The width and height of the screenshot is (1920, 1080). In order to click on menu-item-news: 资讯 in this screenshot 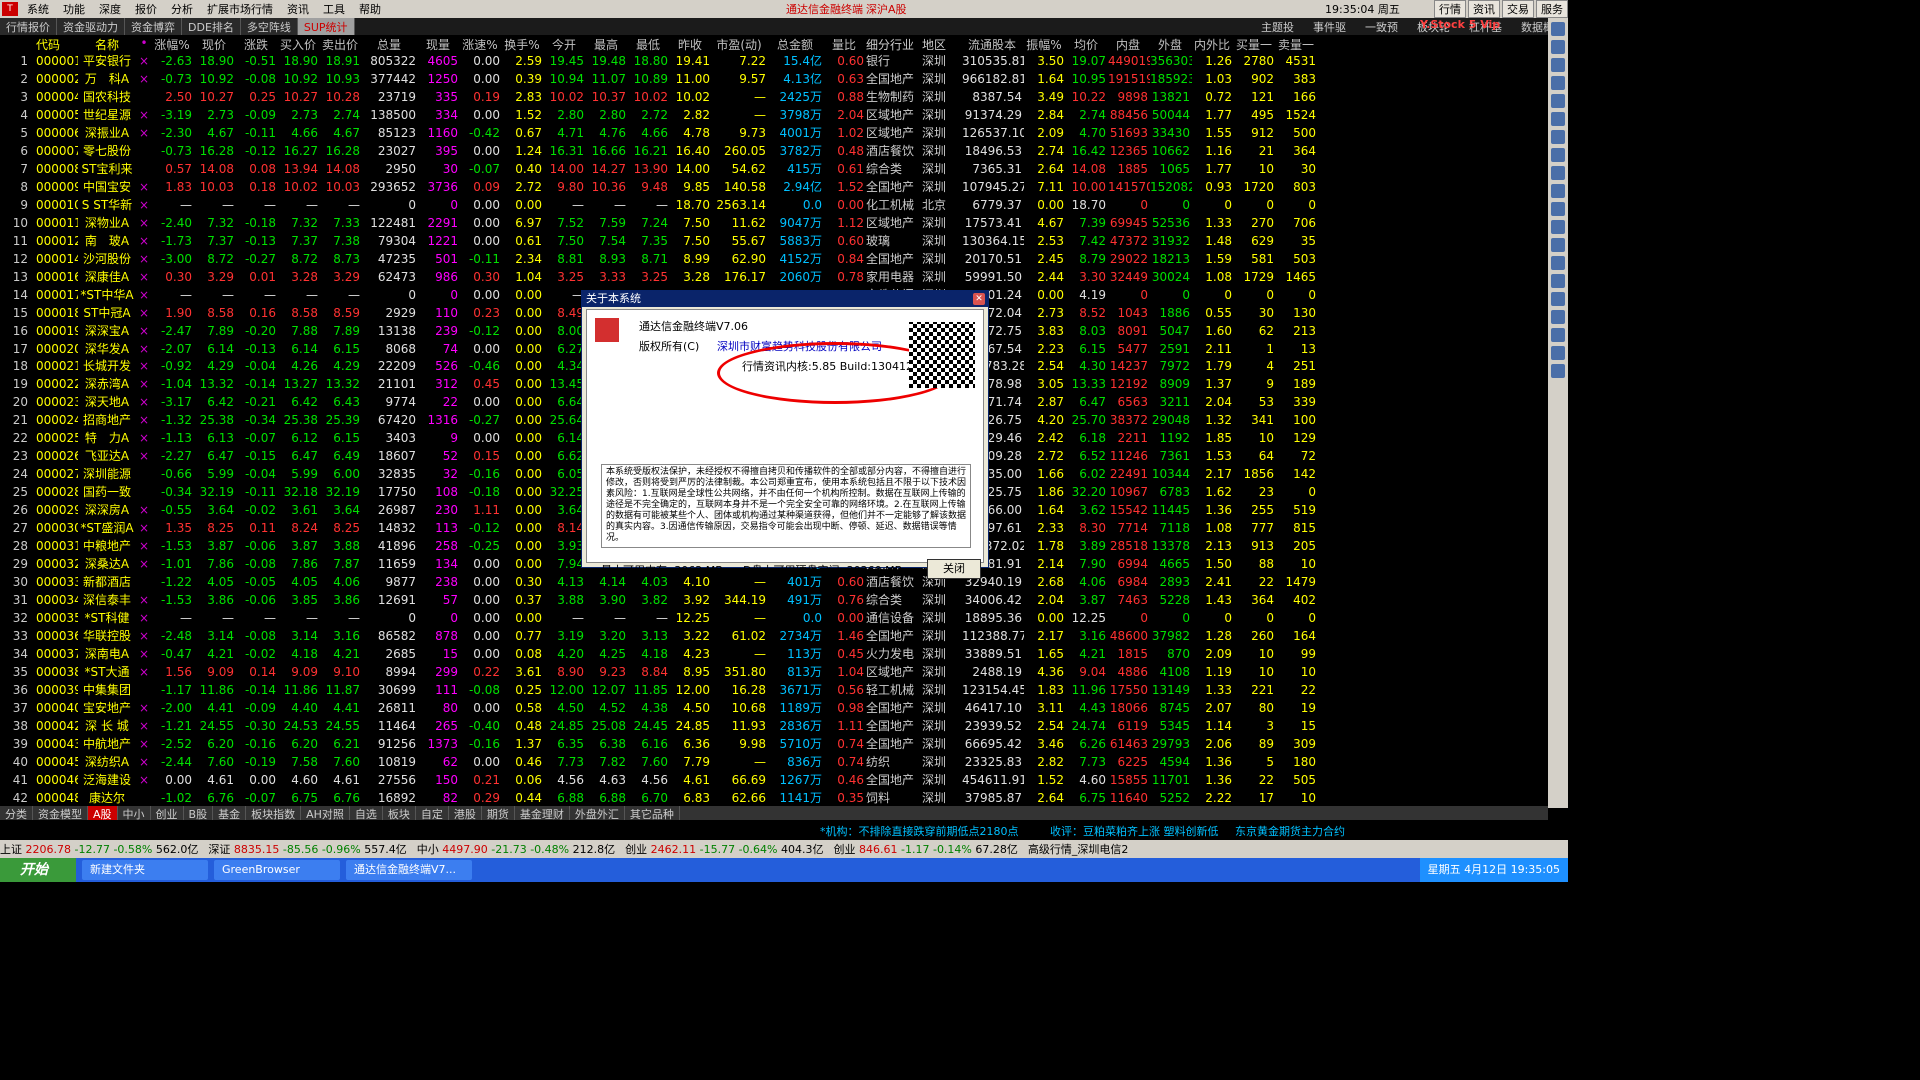, I will do `click(298, 9)`.